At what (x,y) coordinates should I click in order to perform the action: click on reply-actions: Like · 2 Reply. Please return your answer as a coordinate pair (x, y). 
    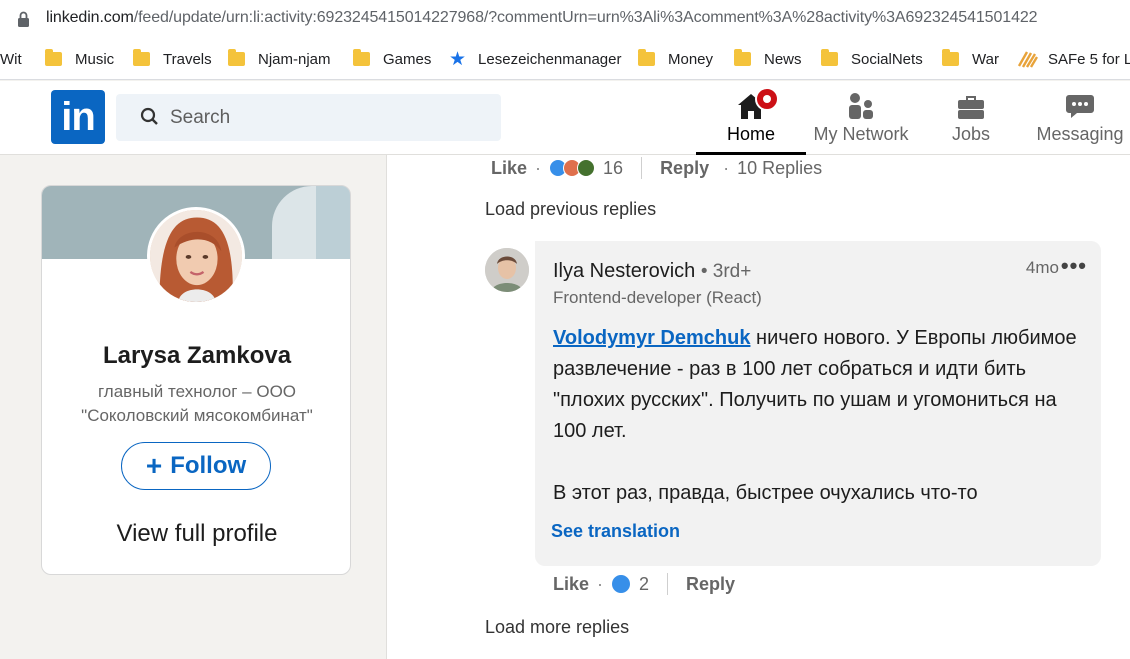
    Looking at the image, I should click on (644, 584).